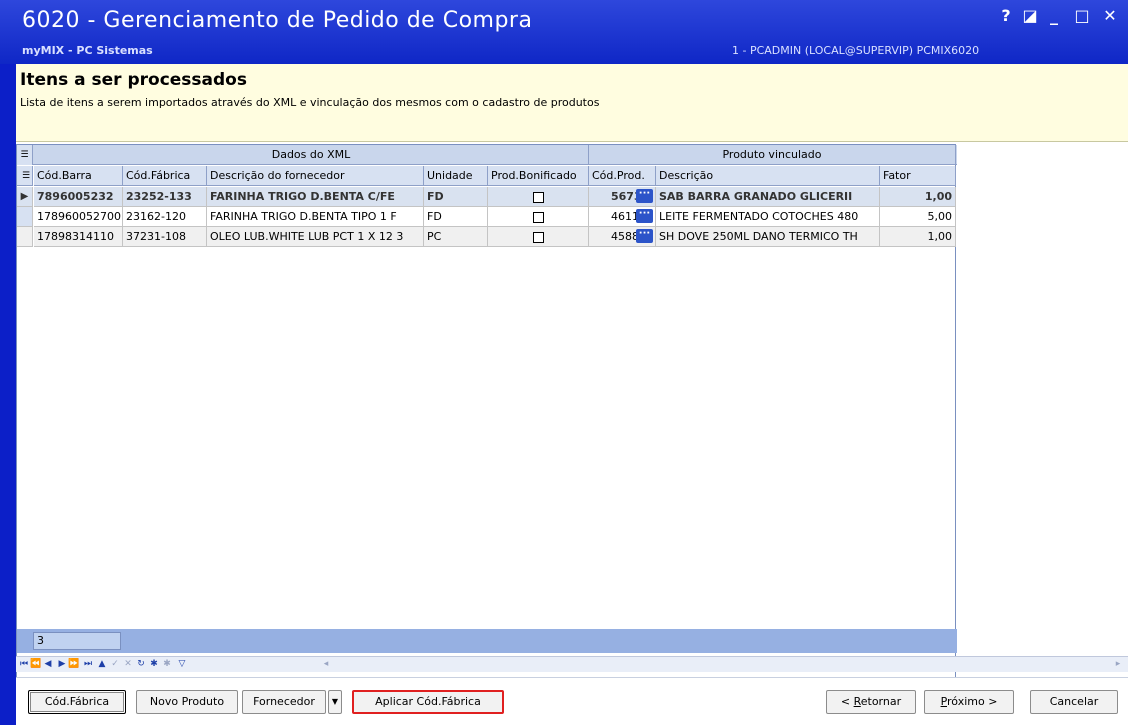  What do you see at coordinates (456, 176) in the screenshot?
I see `column-unidade: Unidade` at bounding box center [456, 176].